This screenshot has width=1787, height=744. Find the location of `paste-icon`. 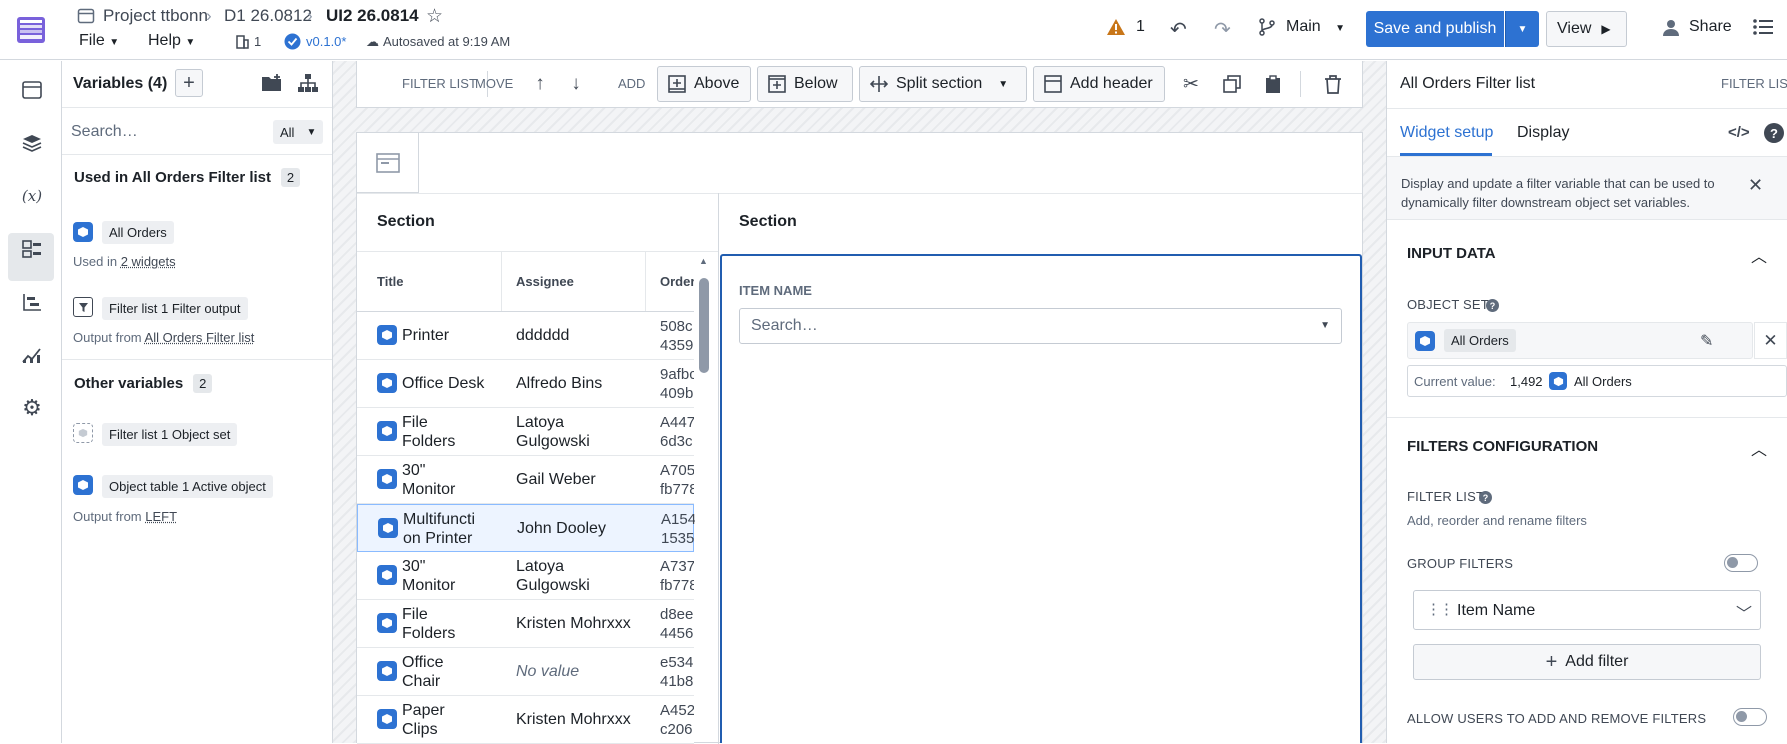

paste-icon is located at coordinates (1273, 84).